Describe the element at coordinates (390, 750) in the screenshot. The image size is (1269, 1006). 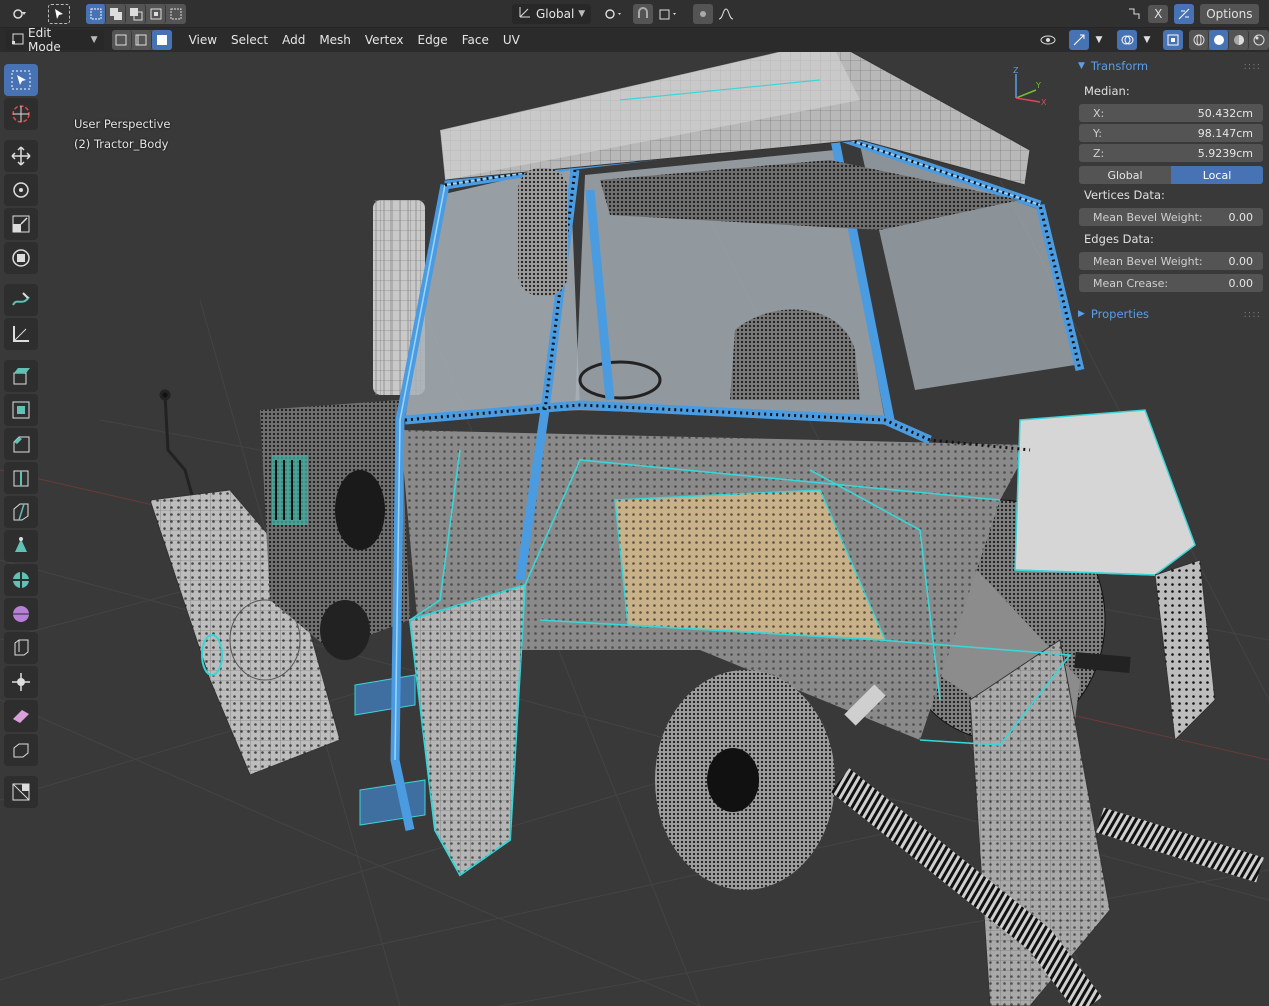
I see `cab-steps` at that location.